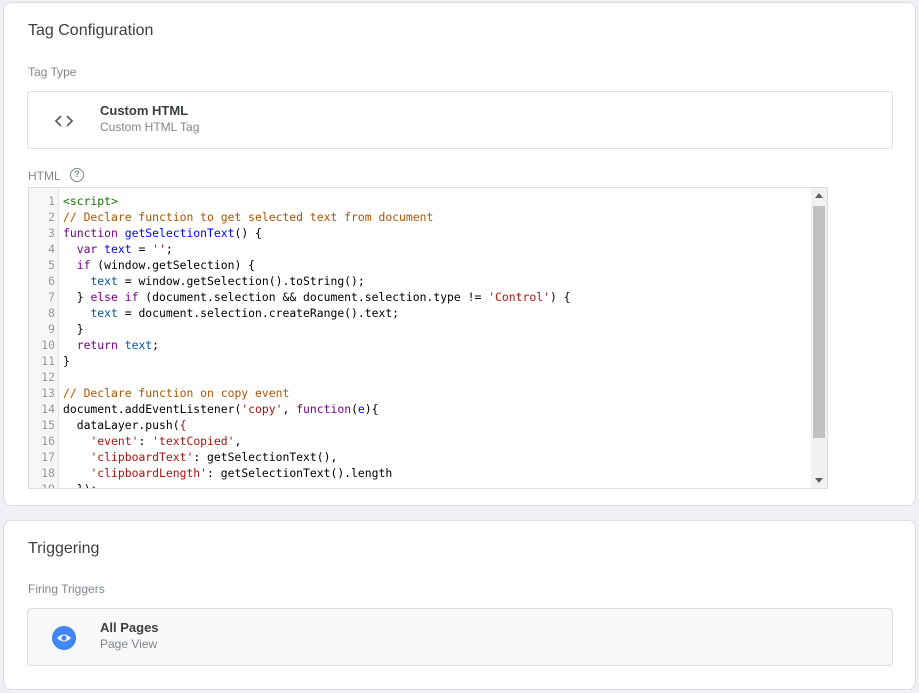 The width and height of the screenshot is (919, 693). I want to click on code-token: getSelectionText, so click(179, 233).